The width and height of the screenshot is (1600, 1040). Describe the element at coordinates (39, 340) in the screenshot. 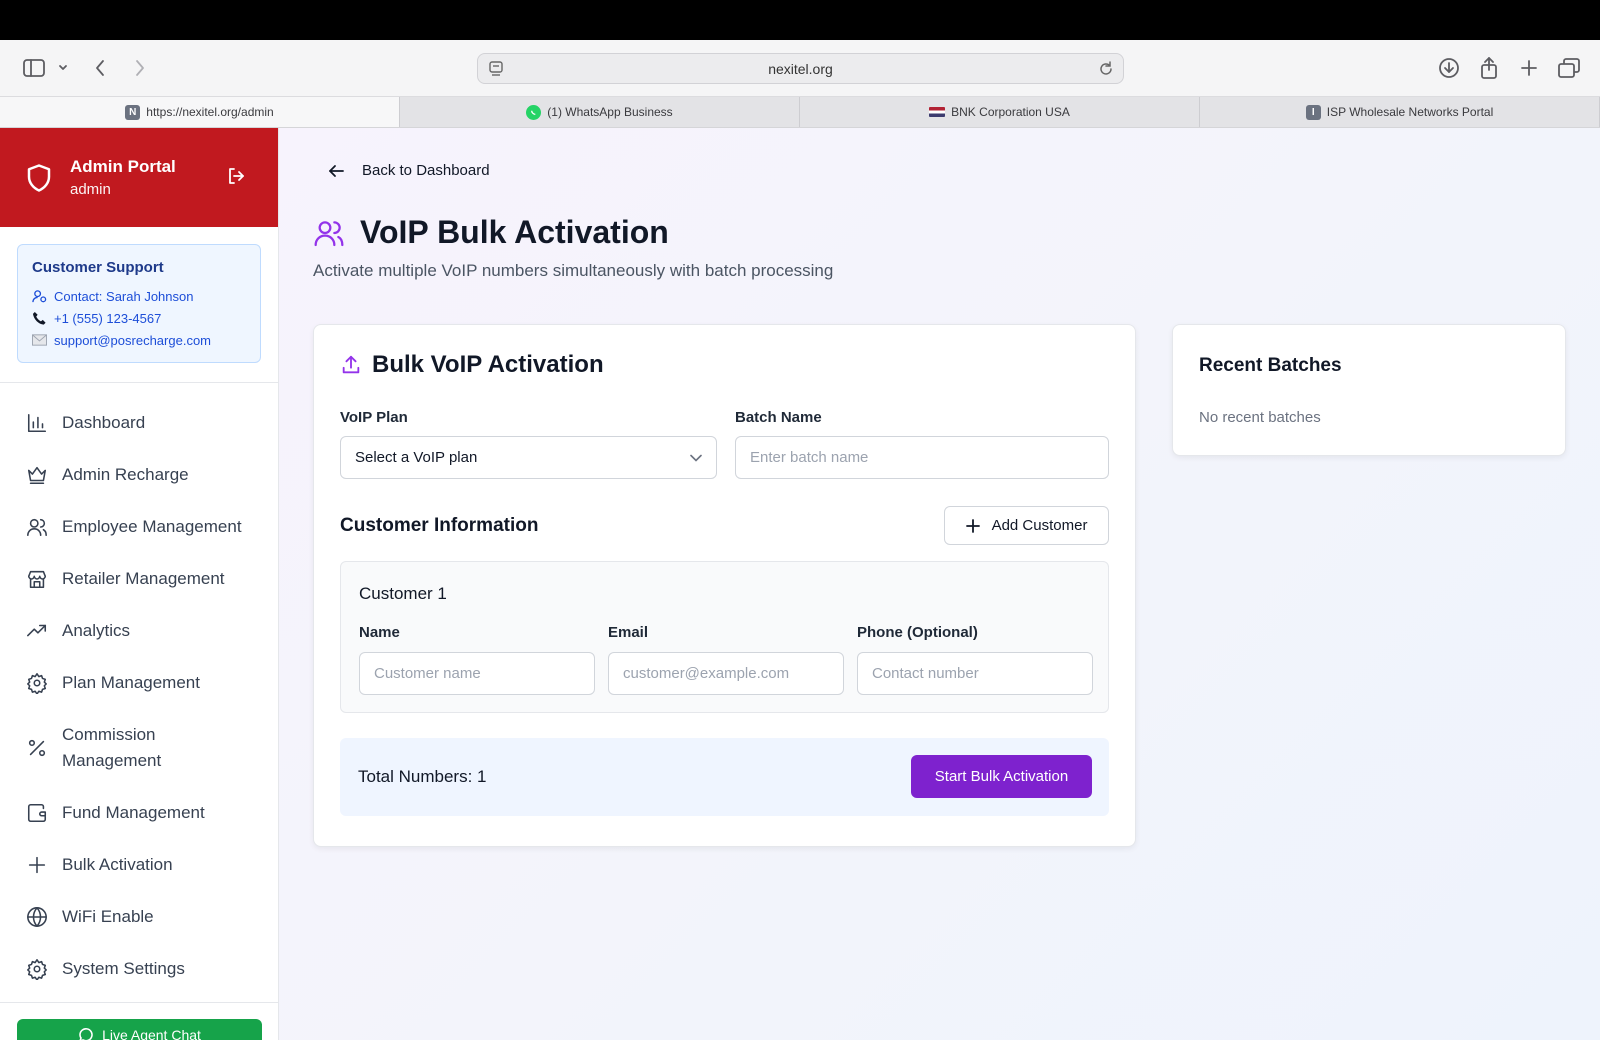

I see `mail-icon` at that location.